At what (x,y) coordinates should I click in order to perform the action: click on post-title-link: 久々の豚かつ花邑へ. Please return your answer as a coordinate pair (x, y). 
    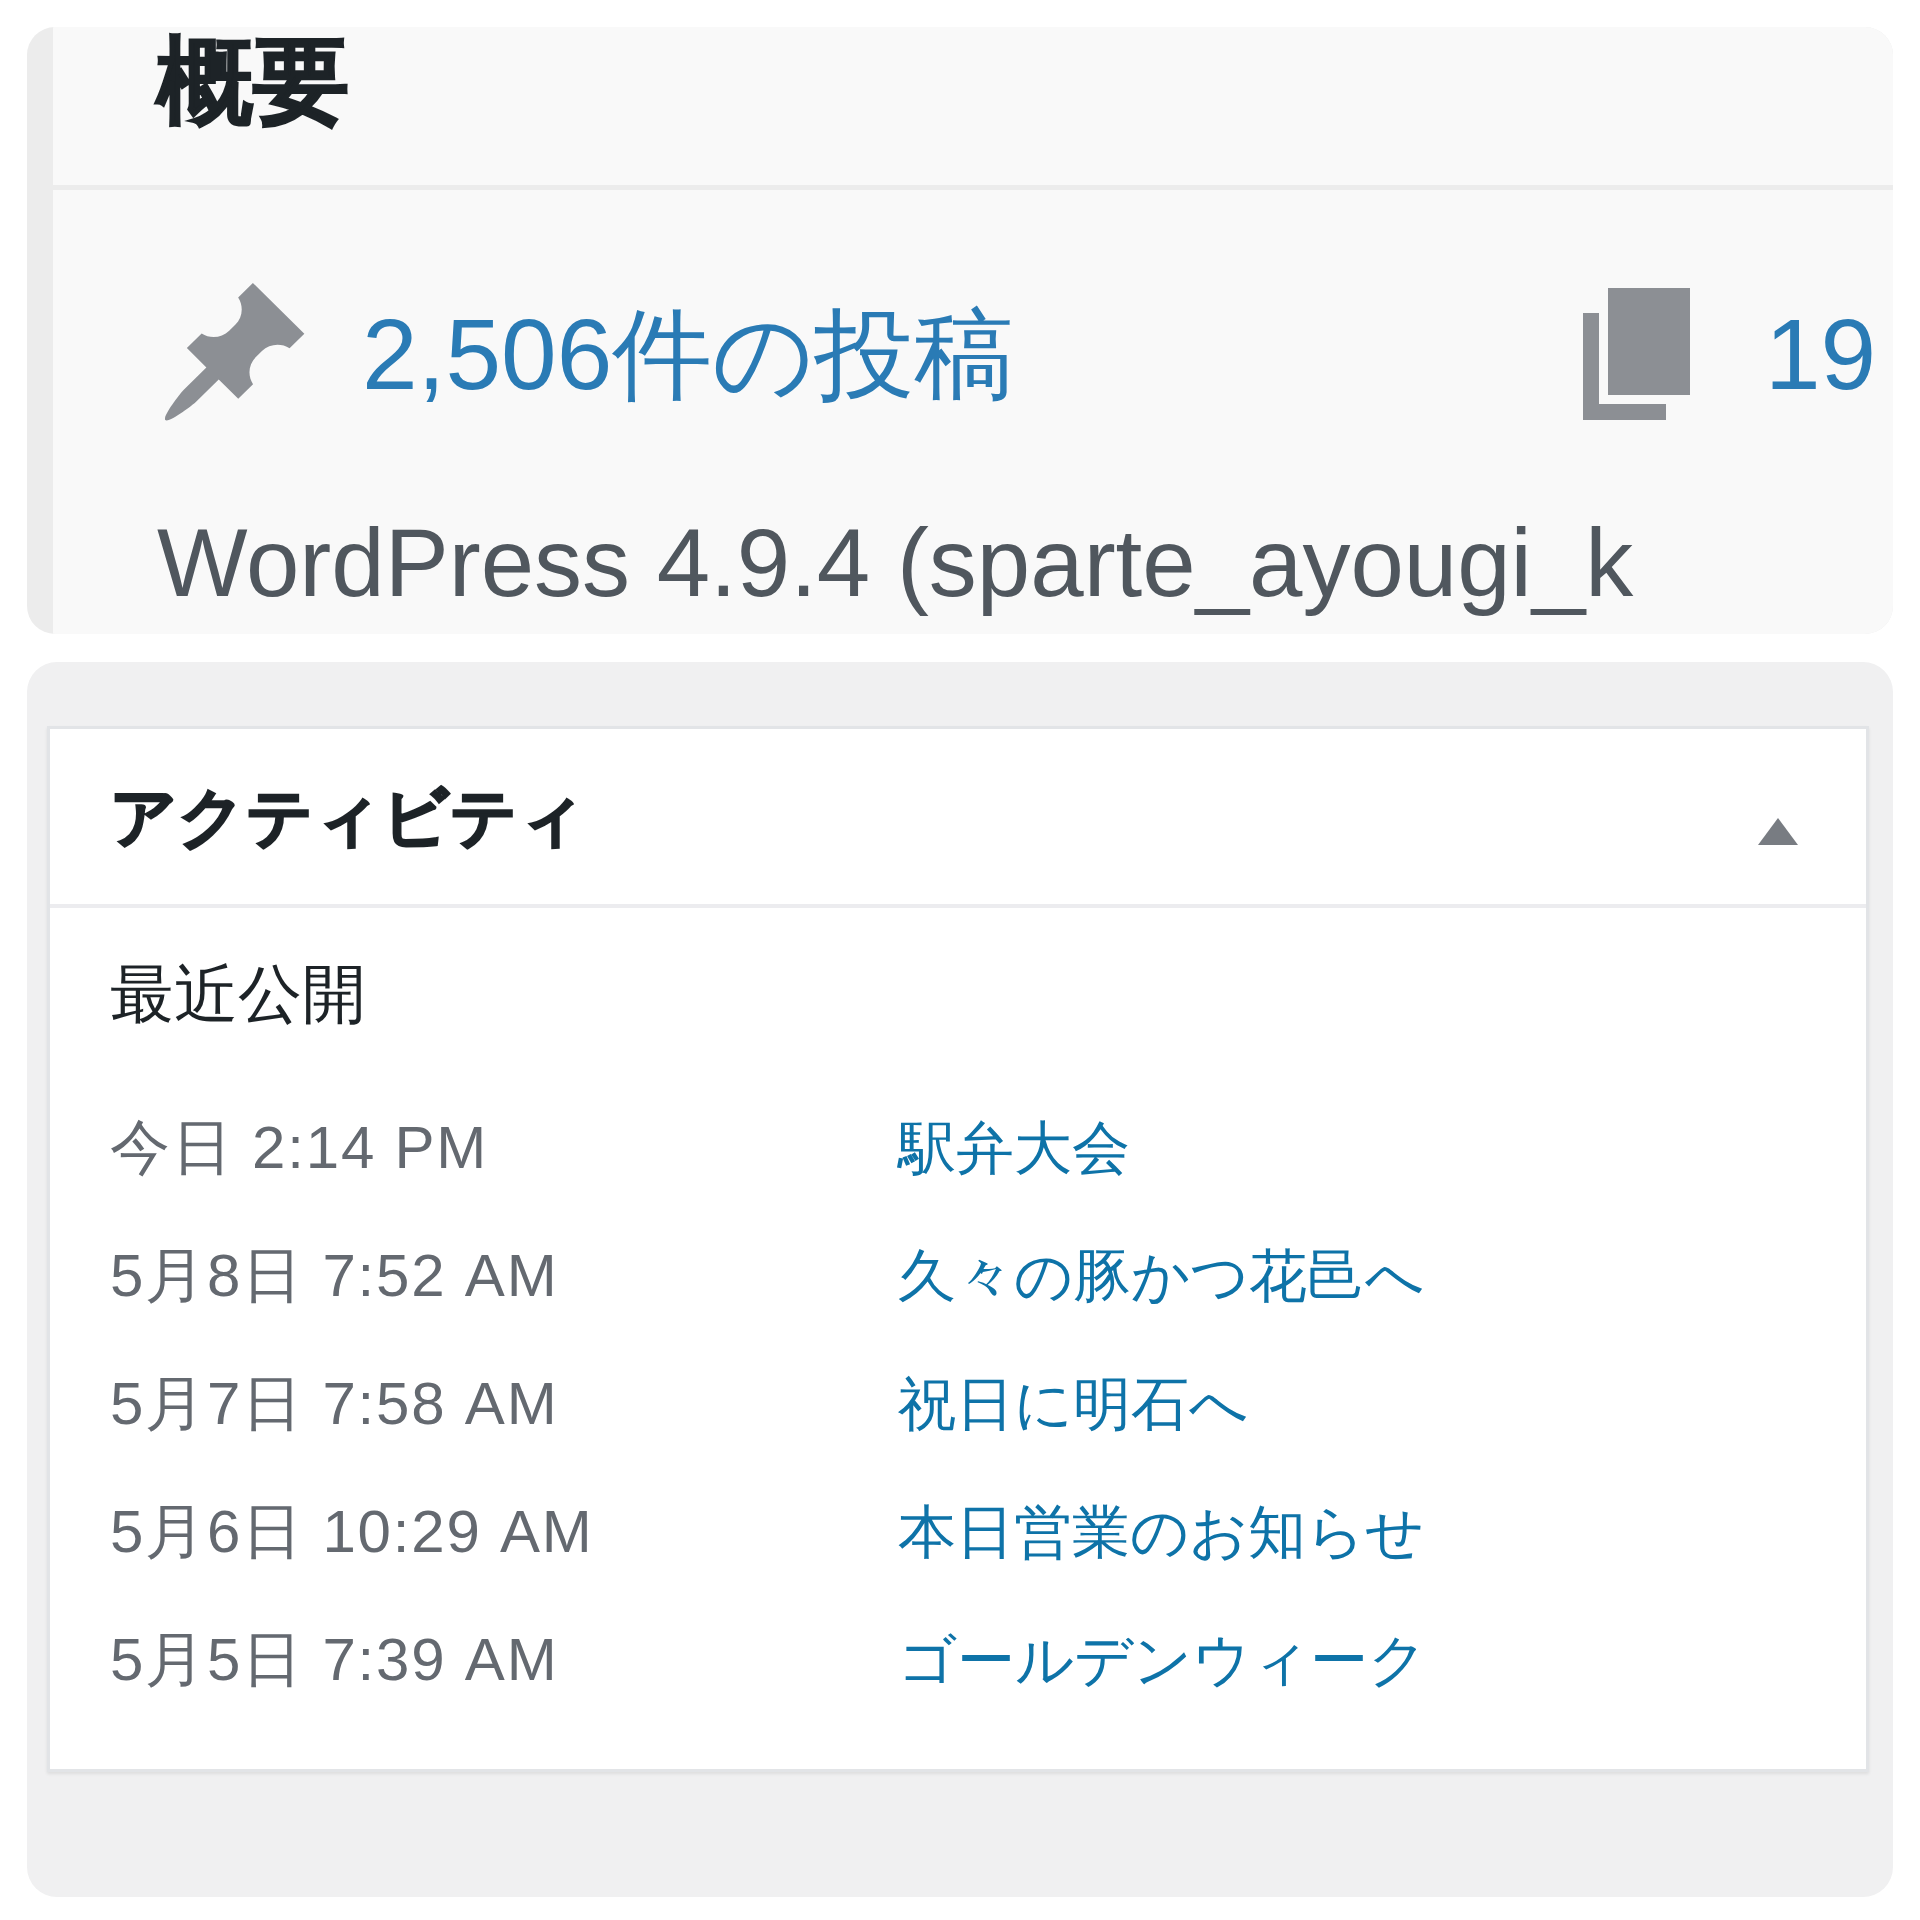
    Looking at the image, I should click on (1161, 1276).